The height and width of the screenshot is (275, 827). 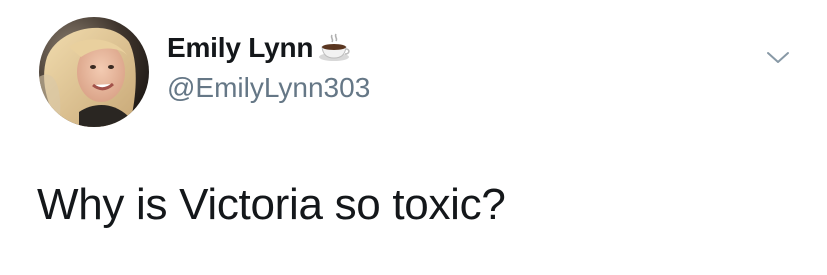 I want to click on chevron-down-icon, so click(x=778, y=57).